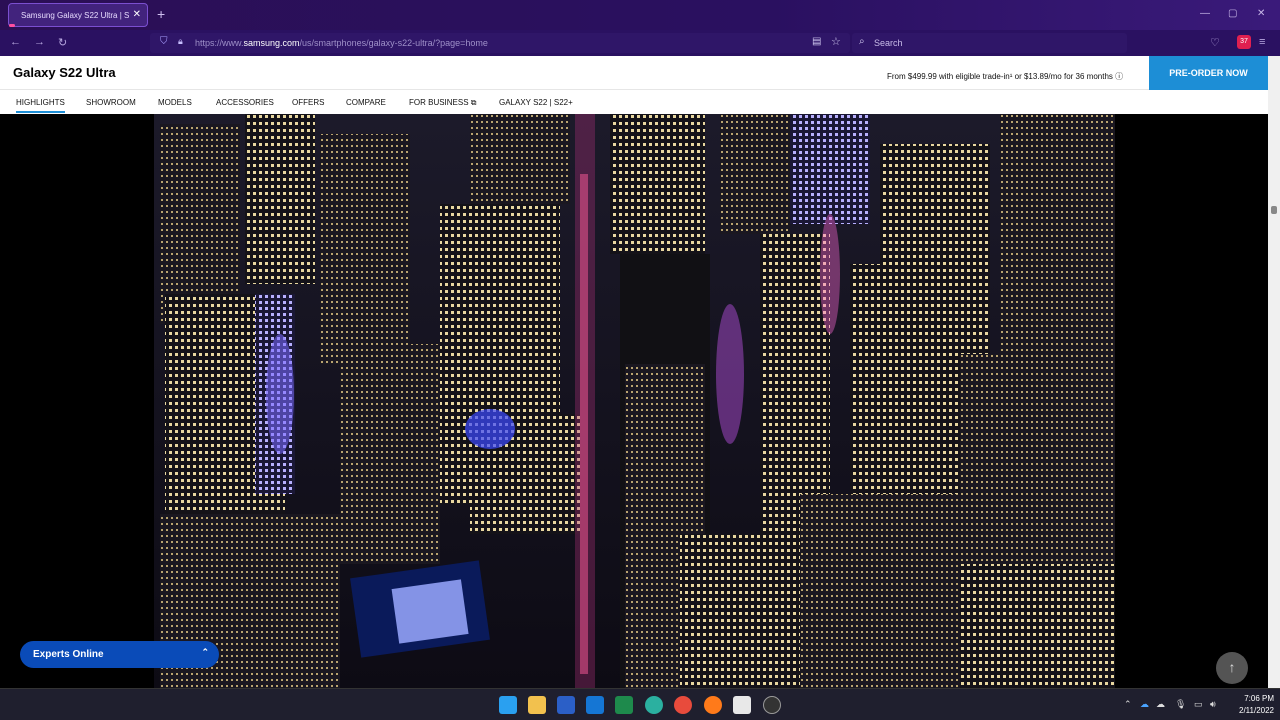  I want to click on maximize-icon: ▢, so click(1232, 13).